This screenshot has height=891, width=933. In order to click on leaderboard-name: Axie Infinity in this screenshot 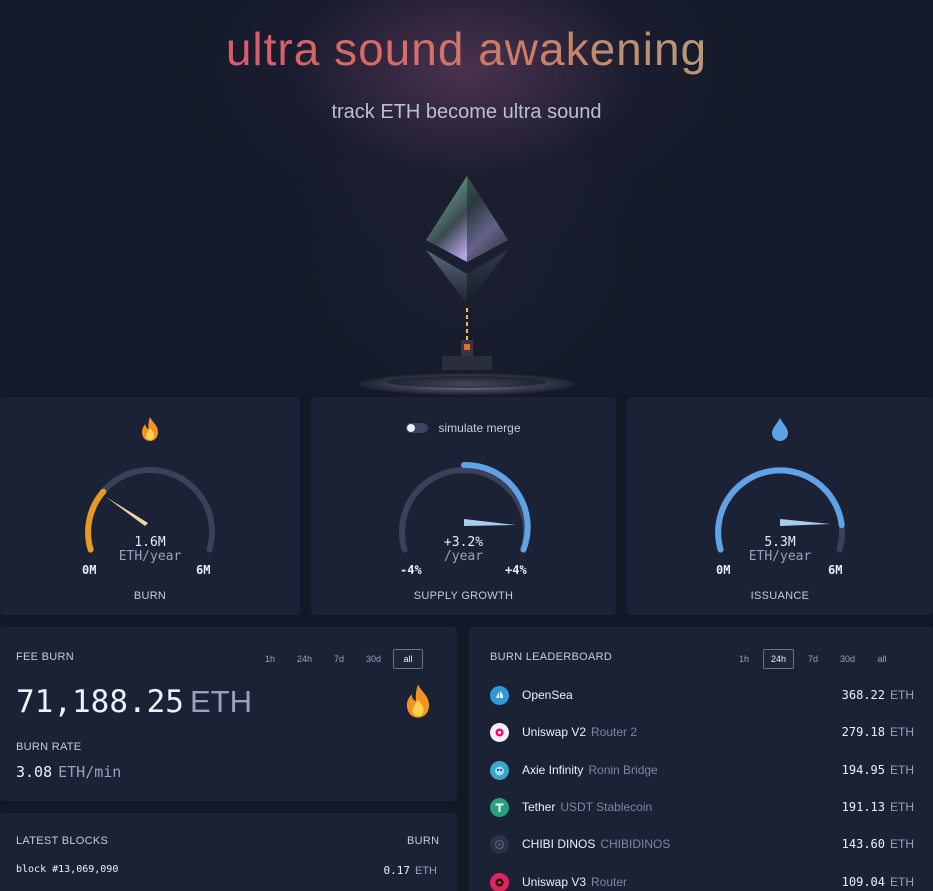, I will do `click(553, 770)`.